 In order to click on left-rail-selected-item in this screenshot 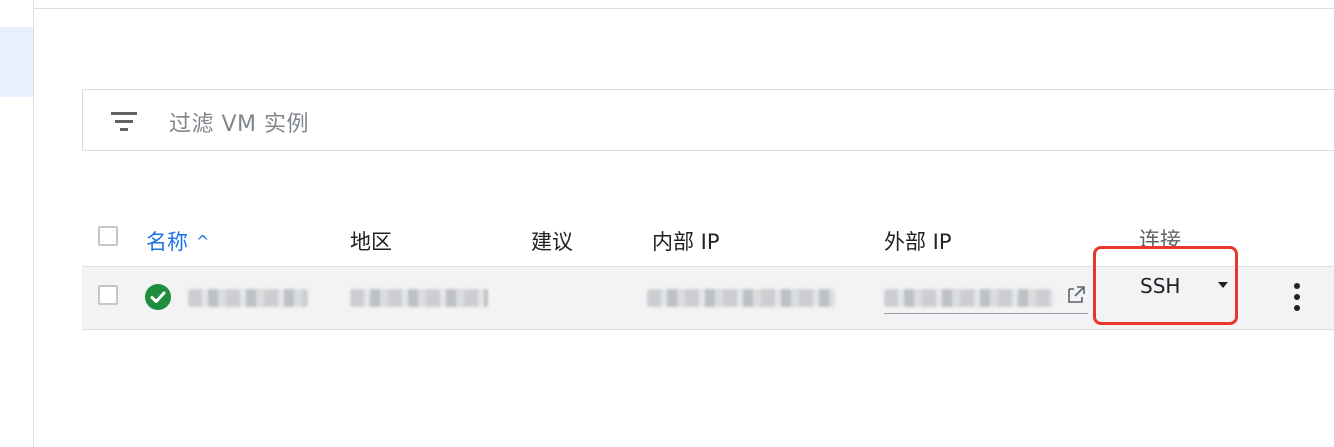, I will do `click(16, 62)`.